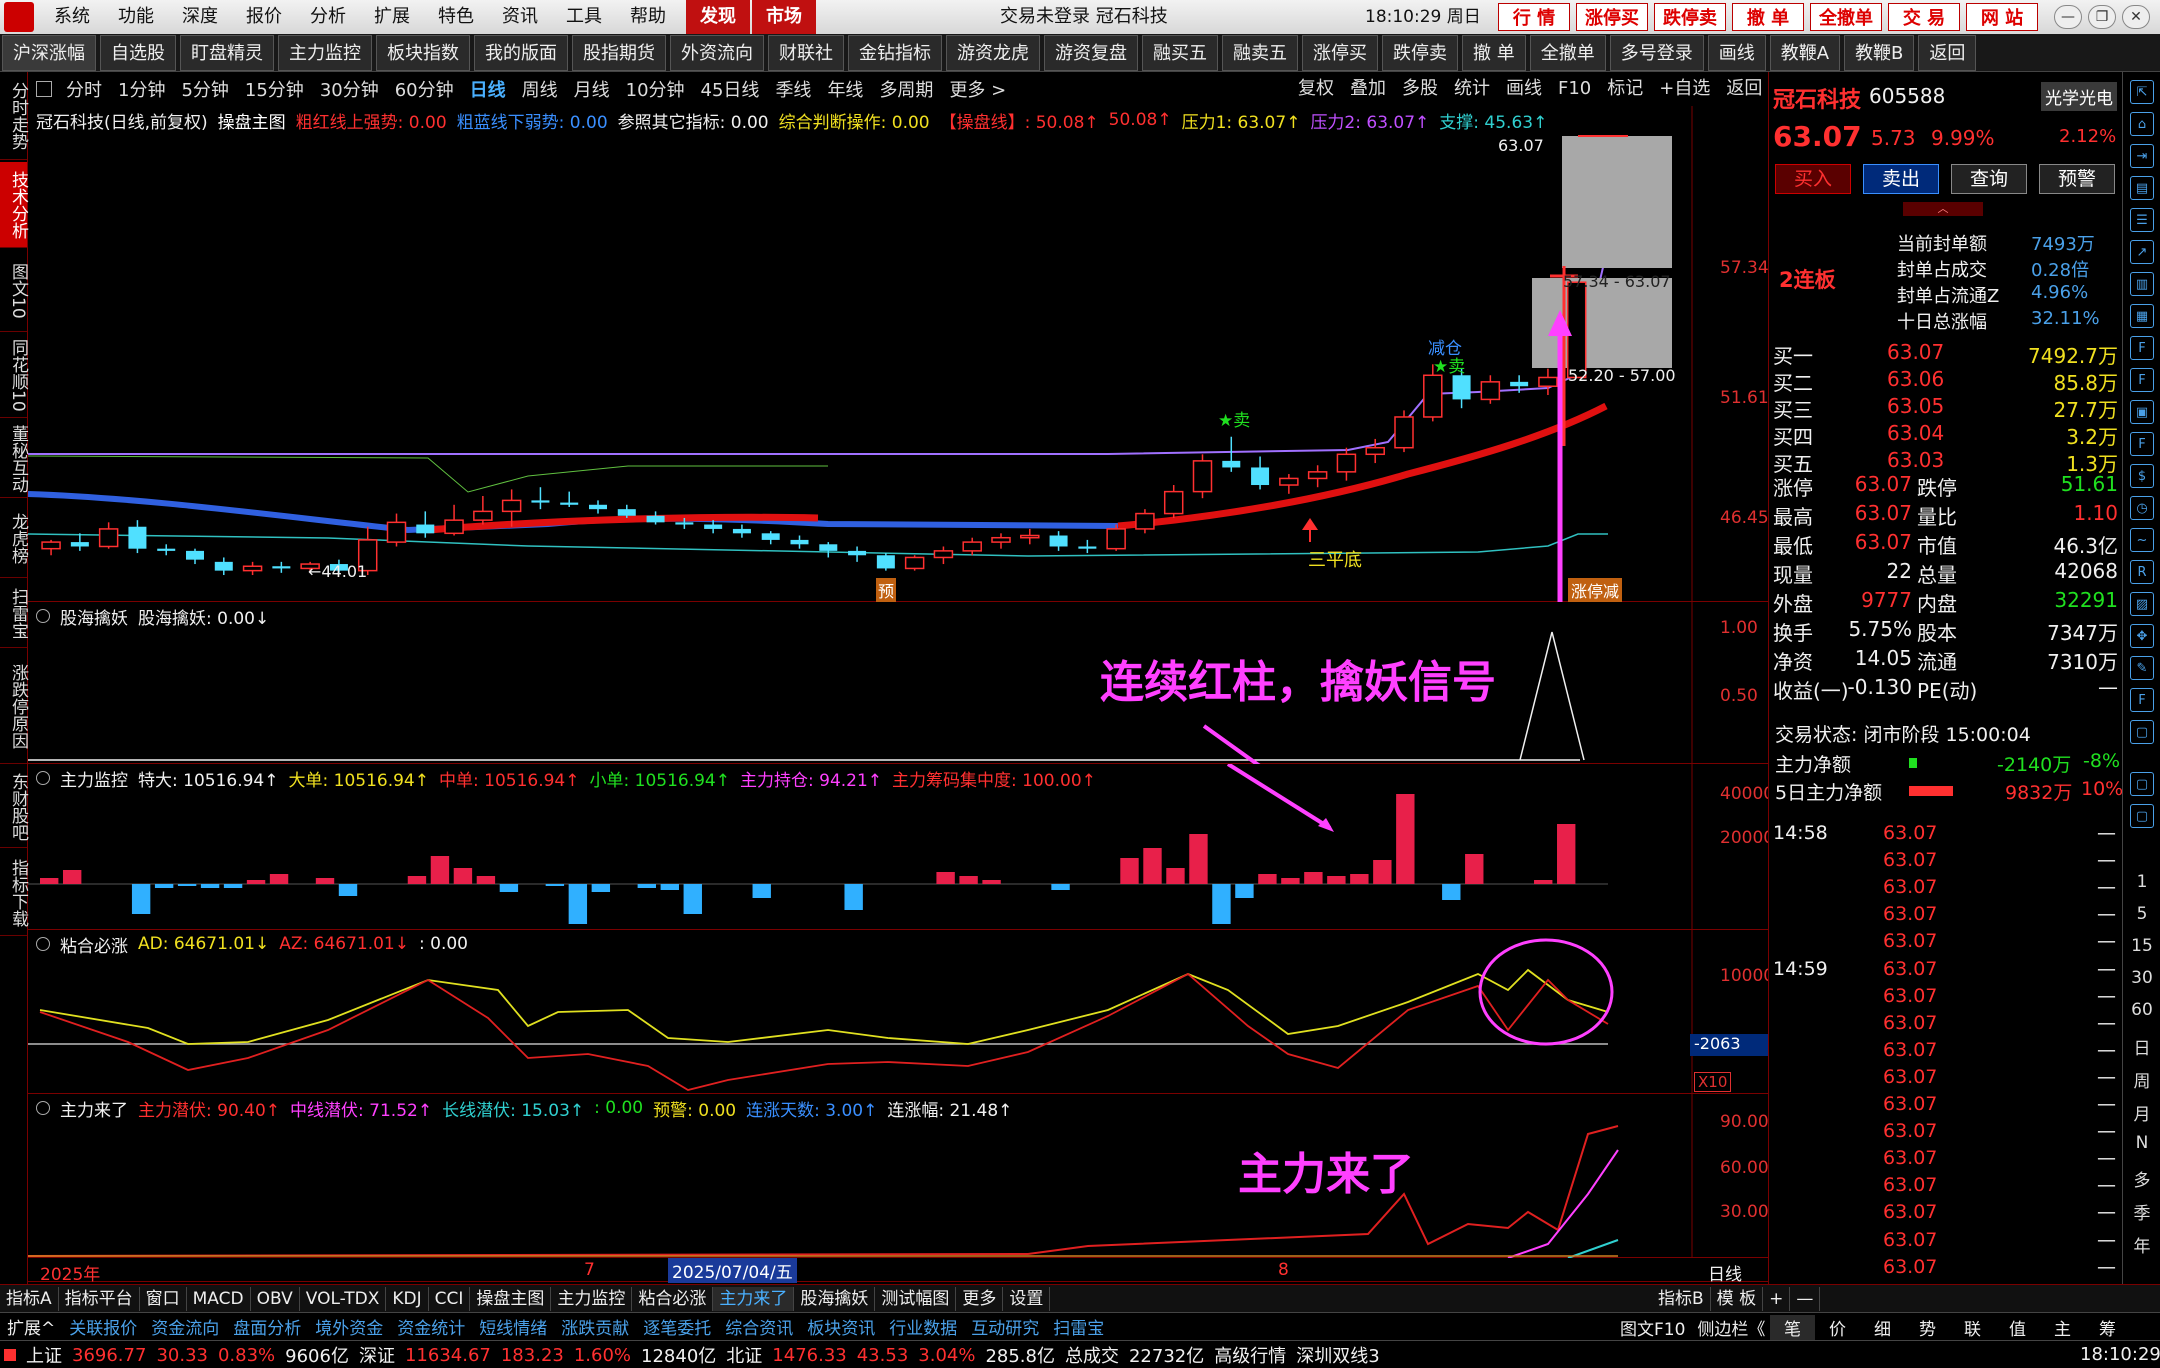 The image size is (2160, 1368). Describe the element at coordinates (759, 1326) in the screenshot. I see `ext-item-9: 综合资讯` at that location.